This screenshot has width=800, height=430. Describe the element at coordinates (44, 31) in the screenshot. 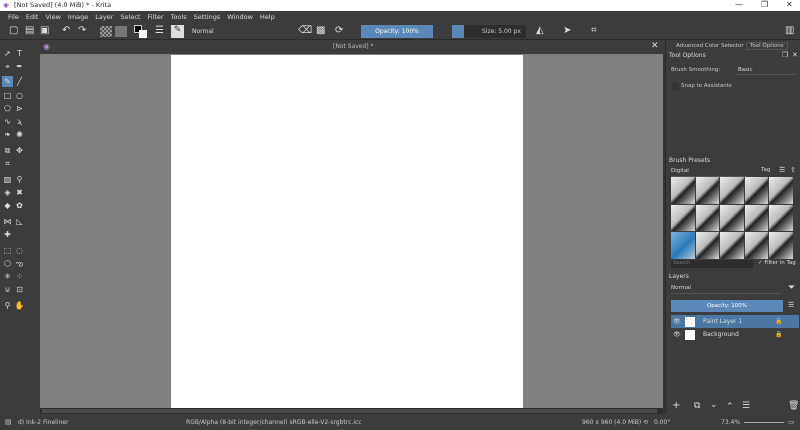

I see `save-icon: ▣` at that location.